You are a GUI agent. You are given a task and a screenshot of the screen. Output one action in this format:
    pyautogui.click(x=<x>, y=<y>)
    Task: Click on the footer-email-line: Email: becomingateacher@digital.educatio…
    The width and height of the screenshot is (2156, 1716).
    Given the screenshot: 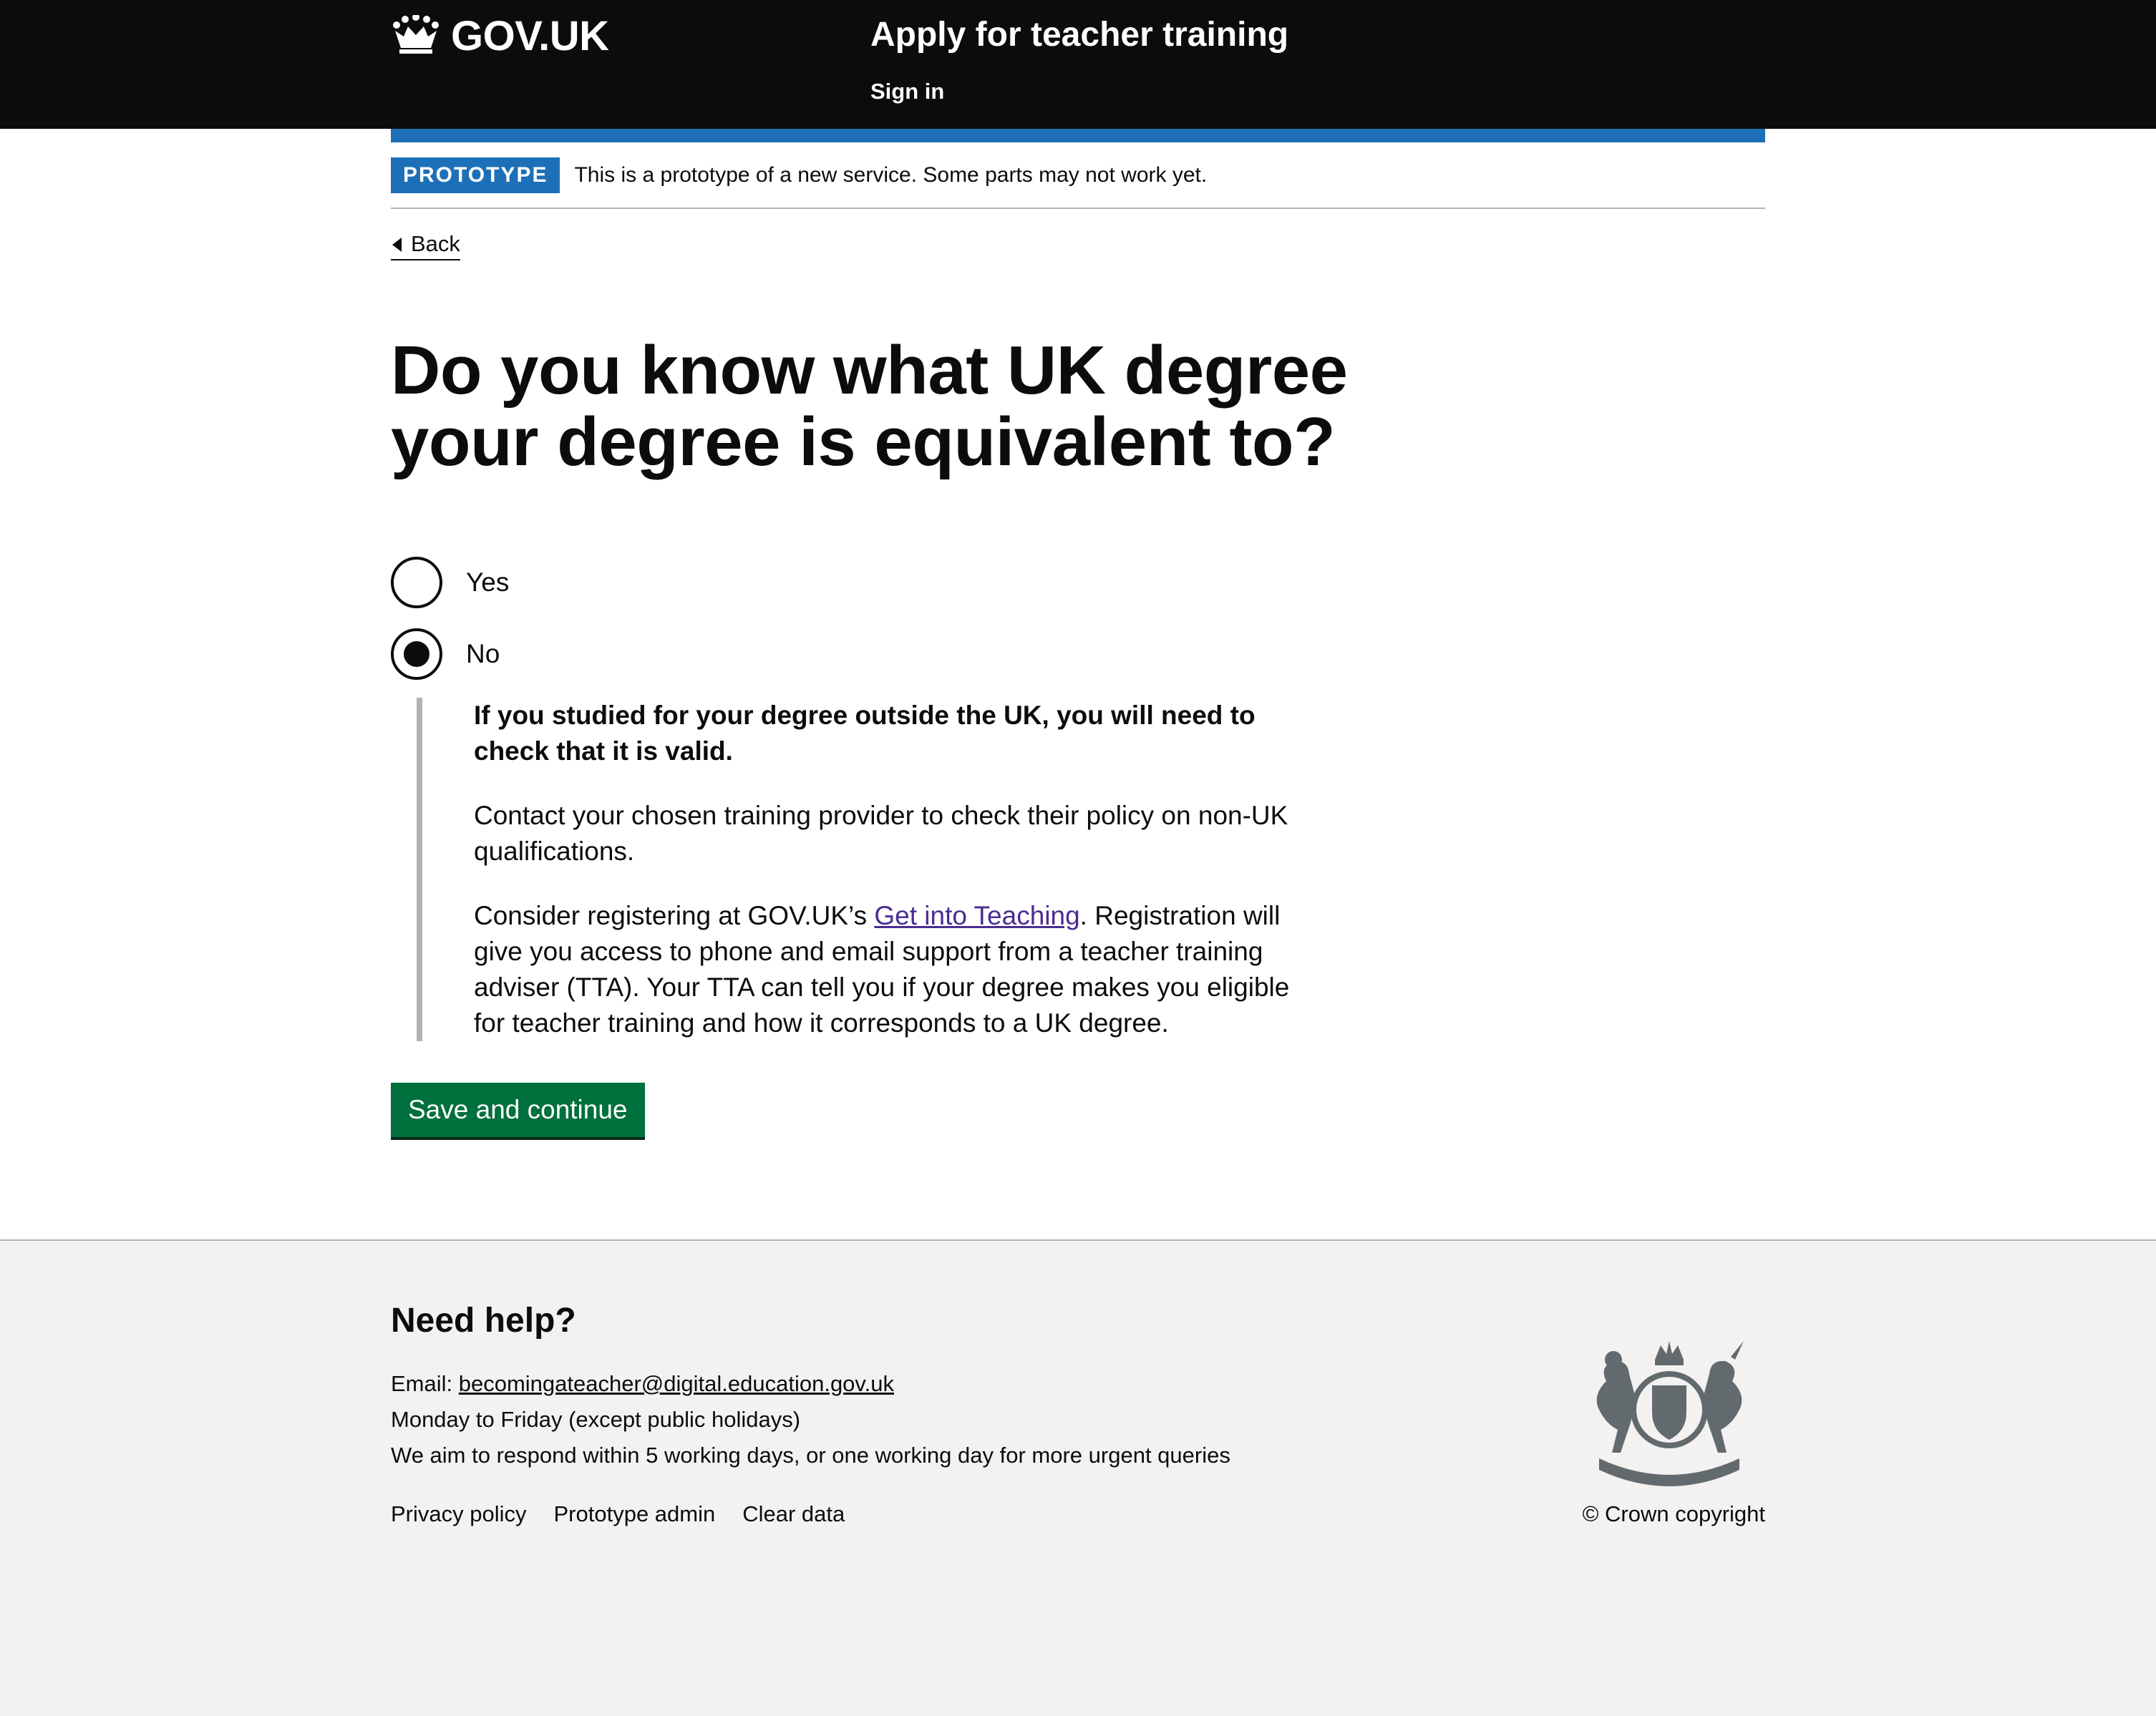 What is the action you would take?
    pyautogui.click(x=642, y=1384)
    